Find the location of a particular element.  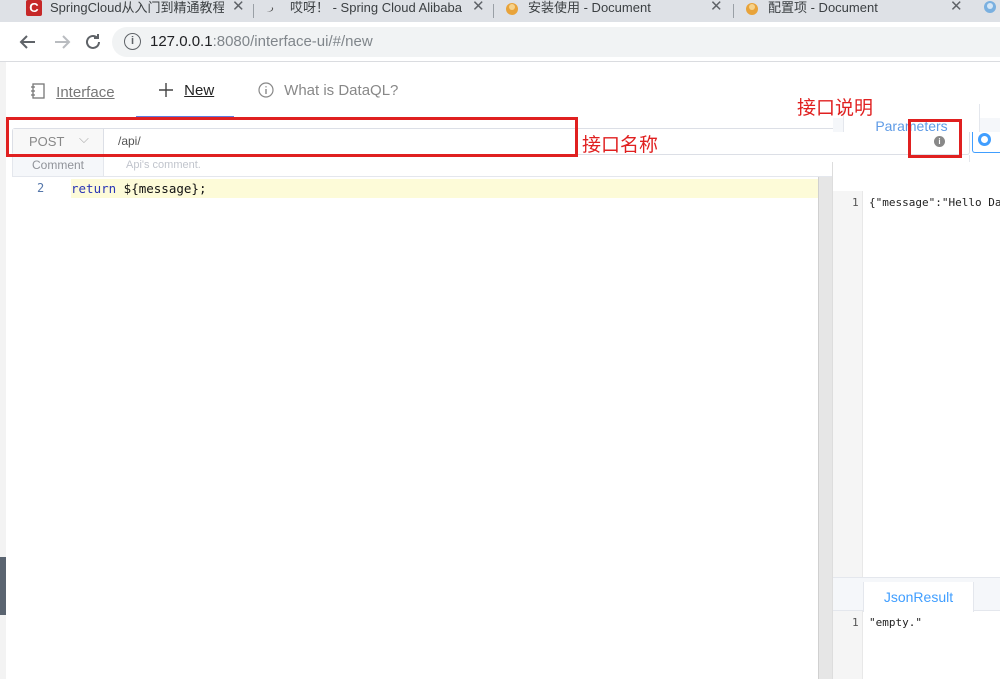

browser-tab: 安装使用 - Document ✕ is located at coordinates (614, 11).